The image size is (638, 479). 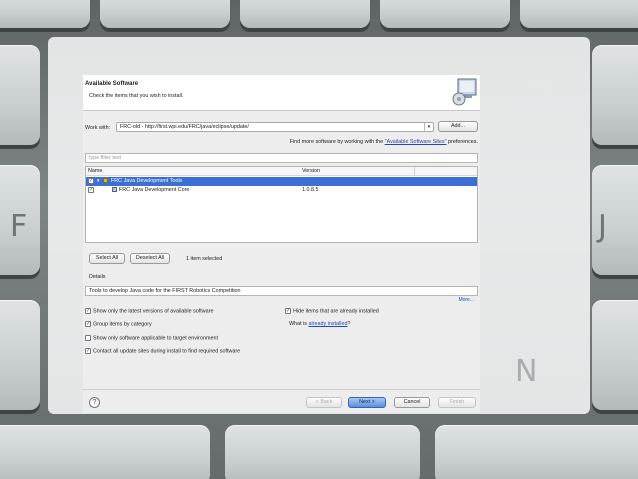 What do you see at coordinates (112, 84) in the screenshot?
I see `dialog-title: Available Software` at bounding box center [112, 84].